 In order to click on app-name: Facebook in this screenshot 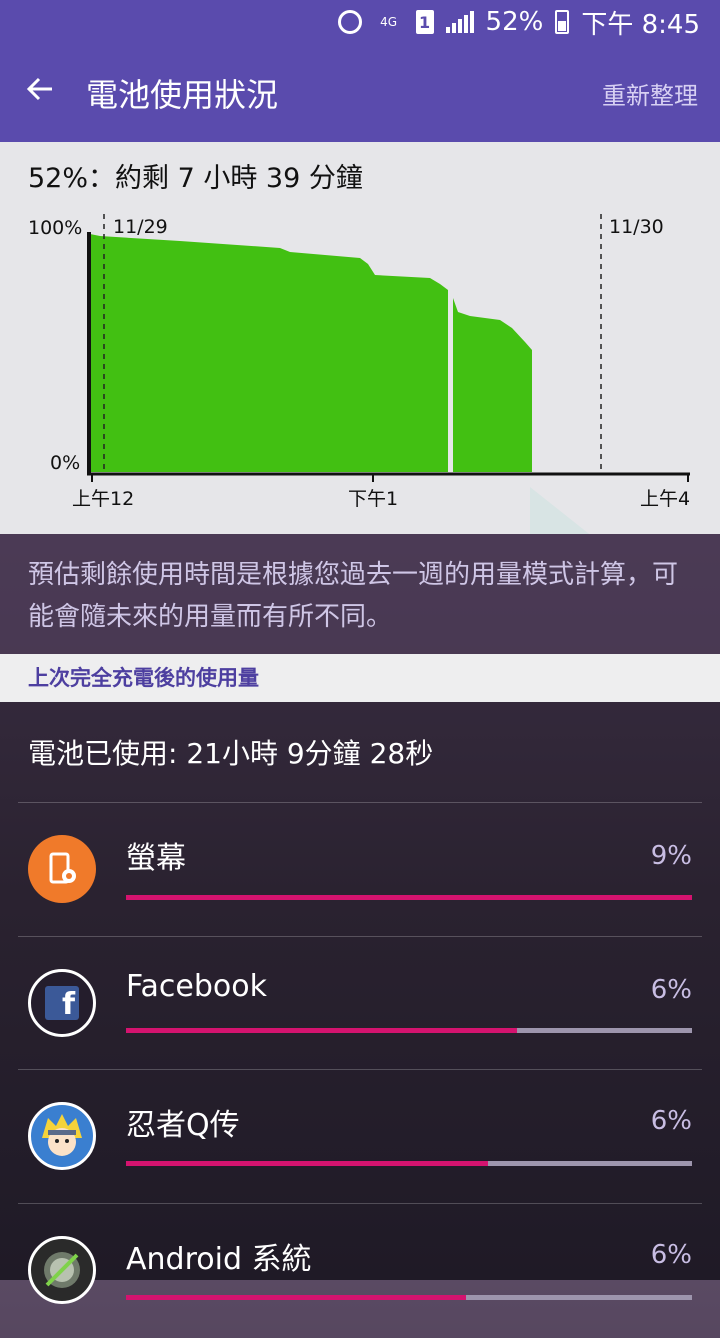, I will do `click(196, 986)`.